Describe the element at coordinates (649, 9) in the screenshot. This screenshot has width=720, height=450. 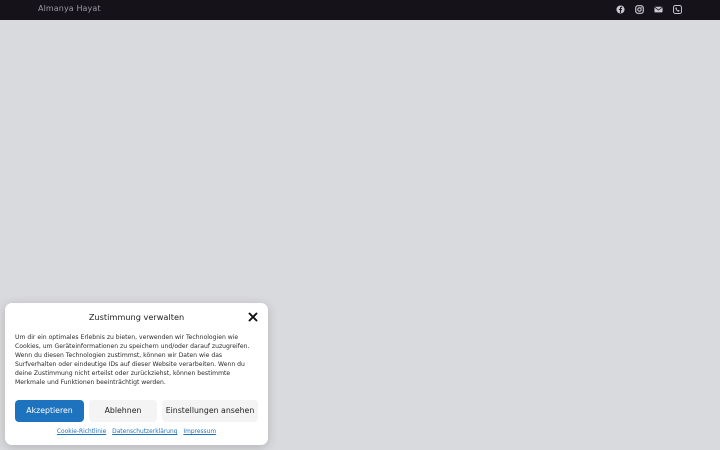
I see `social-links` at that location.